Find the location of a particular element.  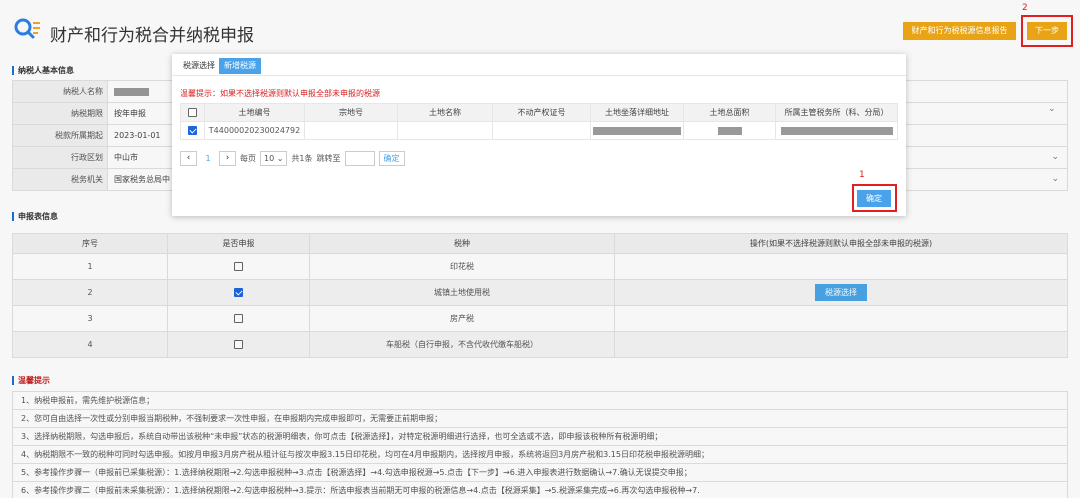

chevron-down-icon: ⌄ is located at coordinates (280, 158).